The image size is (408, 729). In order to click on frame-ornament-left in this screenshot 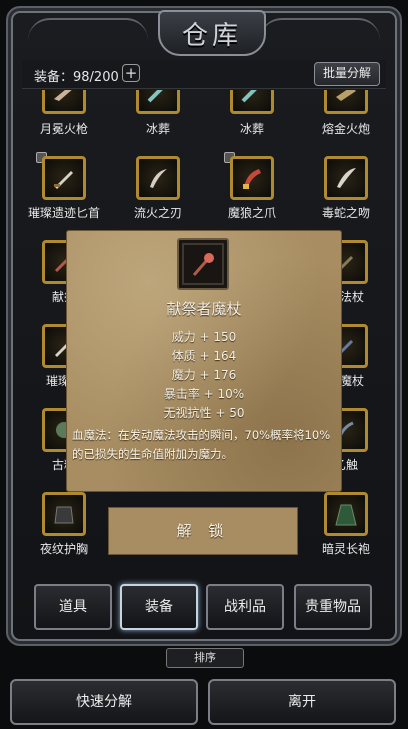, I will do `click(88, 29)`.